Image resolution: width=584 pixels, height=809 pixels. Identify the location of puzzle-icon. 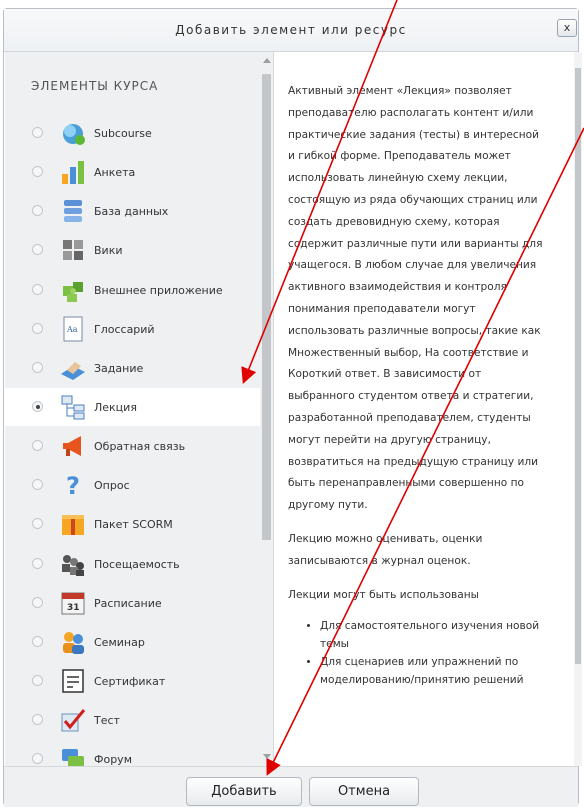
(73, 292).